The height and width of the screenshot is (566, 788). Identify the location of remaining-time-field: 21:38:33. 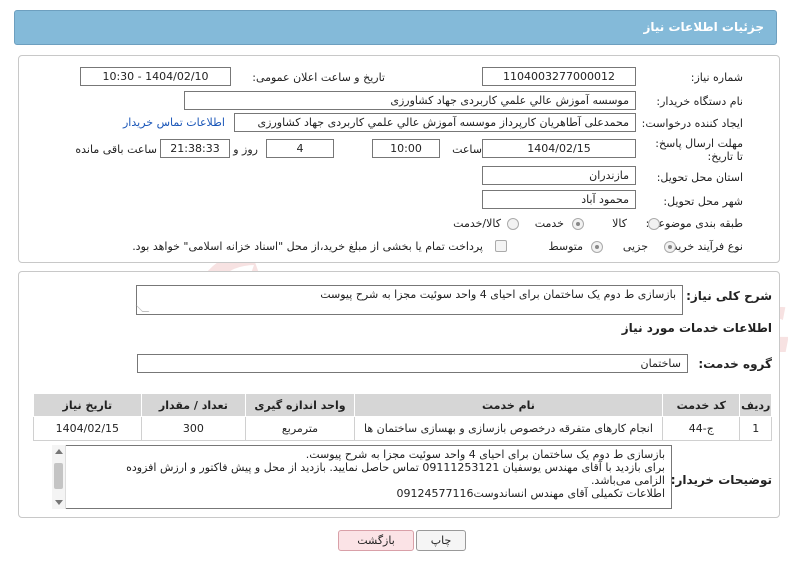
(195, 148).